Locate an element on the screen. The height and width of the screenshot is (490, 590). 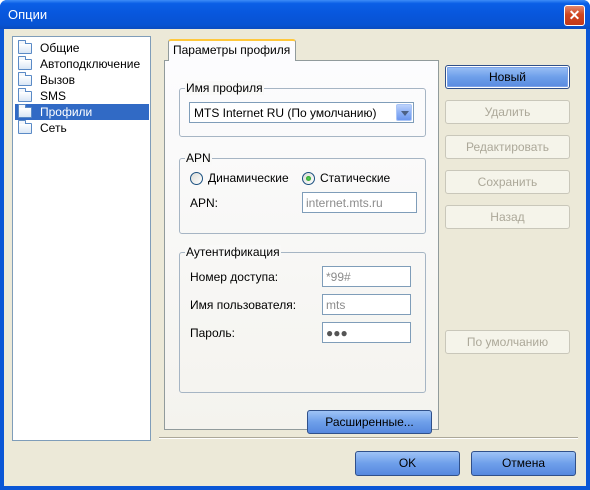
radio-static-label: Статические is located at coordinates (355, 178).